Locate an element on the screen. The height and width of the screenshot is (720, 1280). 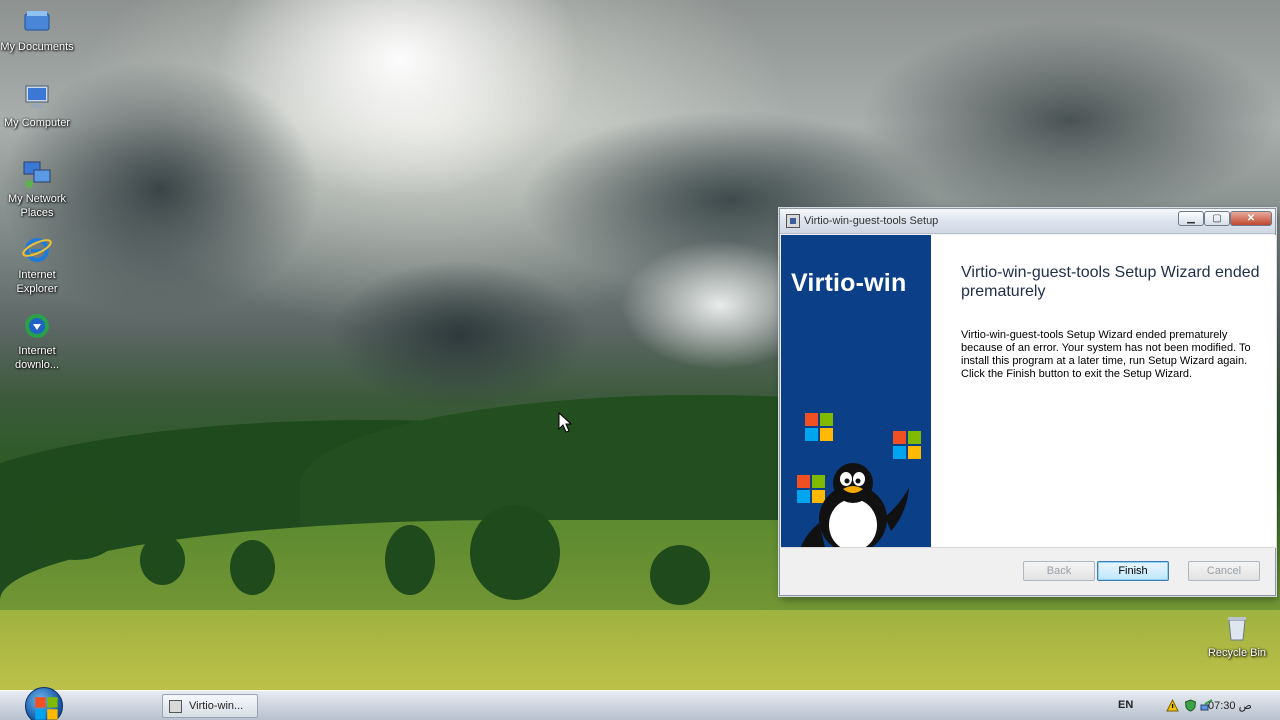
desktop-icon-label: Internet Explorer is located at coordinates (37, 282).